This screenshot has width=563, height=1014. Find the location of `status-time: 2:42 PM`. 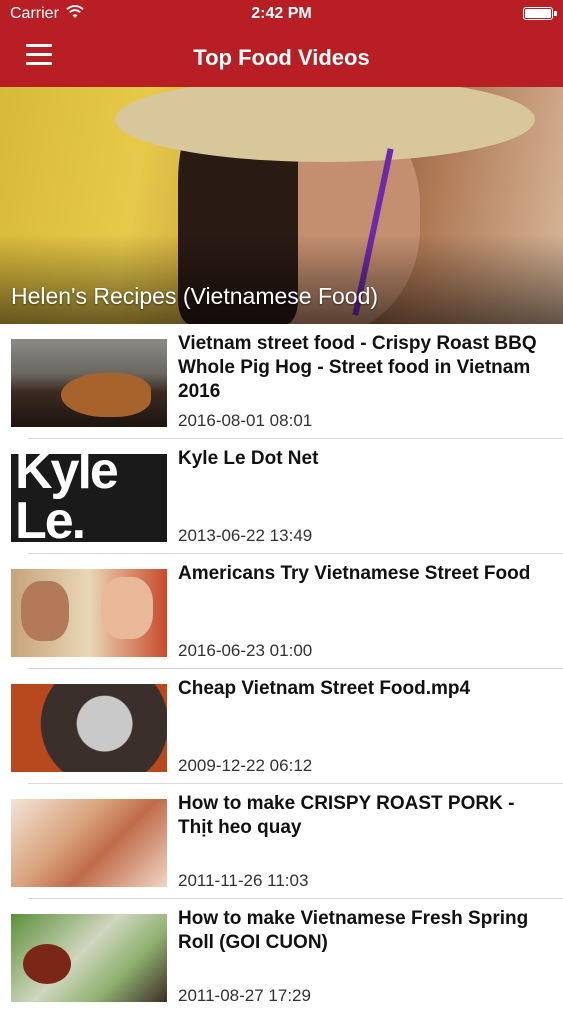

status-time: 2:42 PM is located at coordinates (281, 13).